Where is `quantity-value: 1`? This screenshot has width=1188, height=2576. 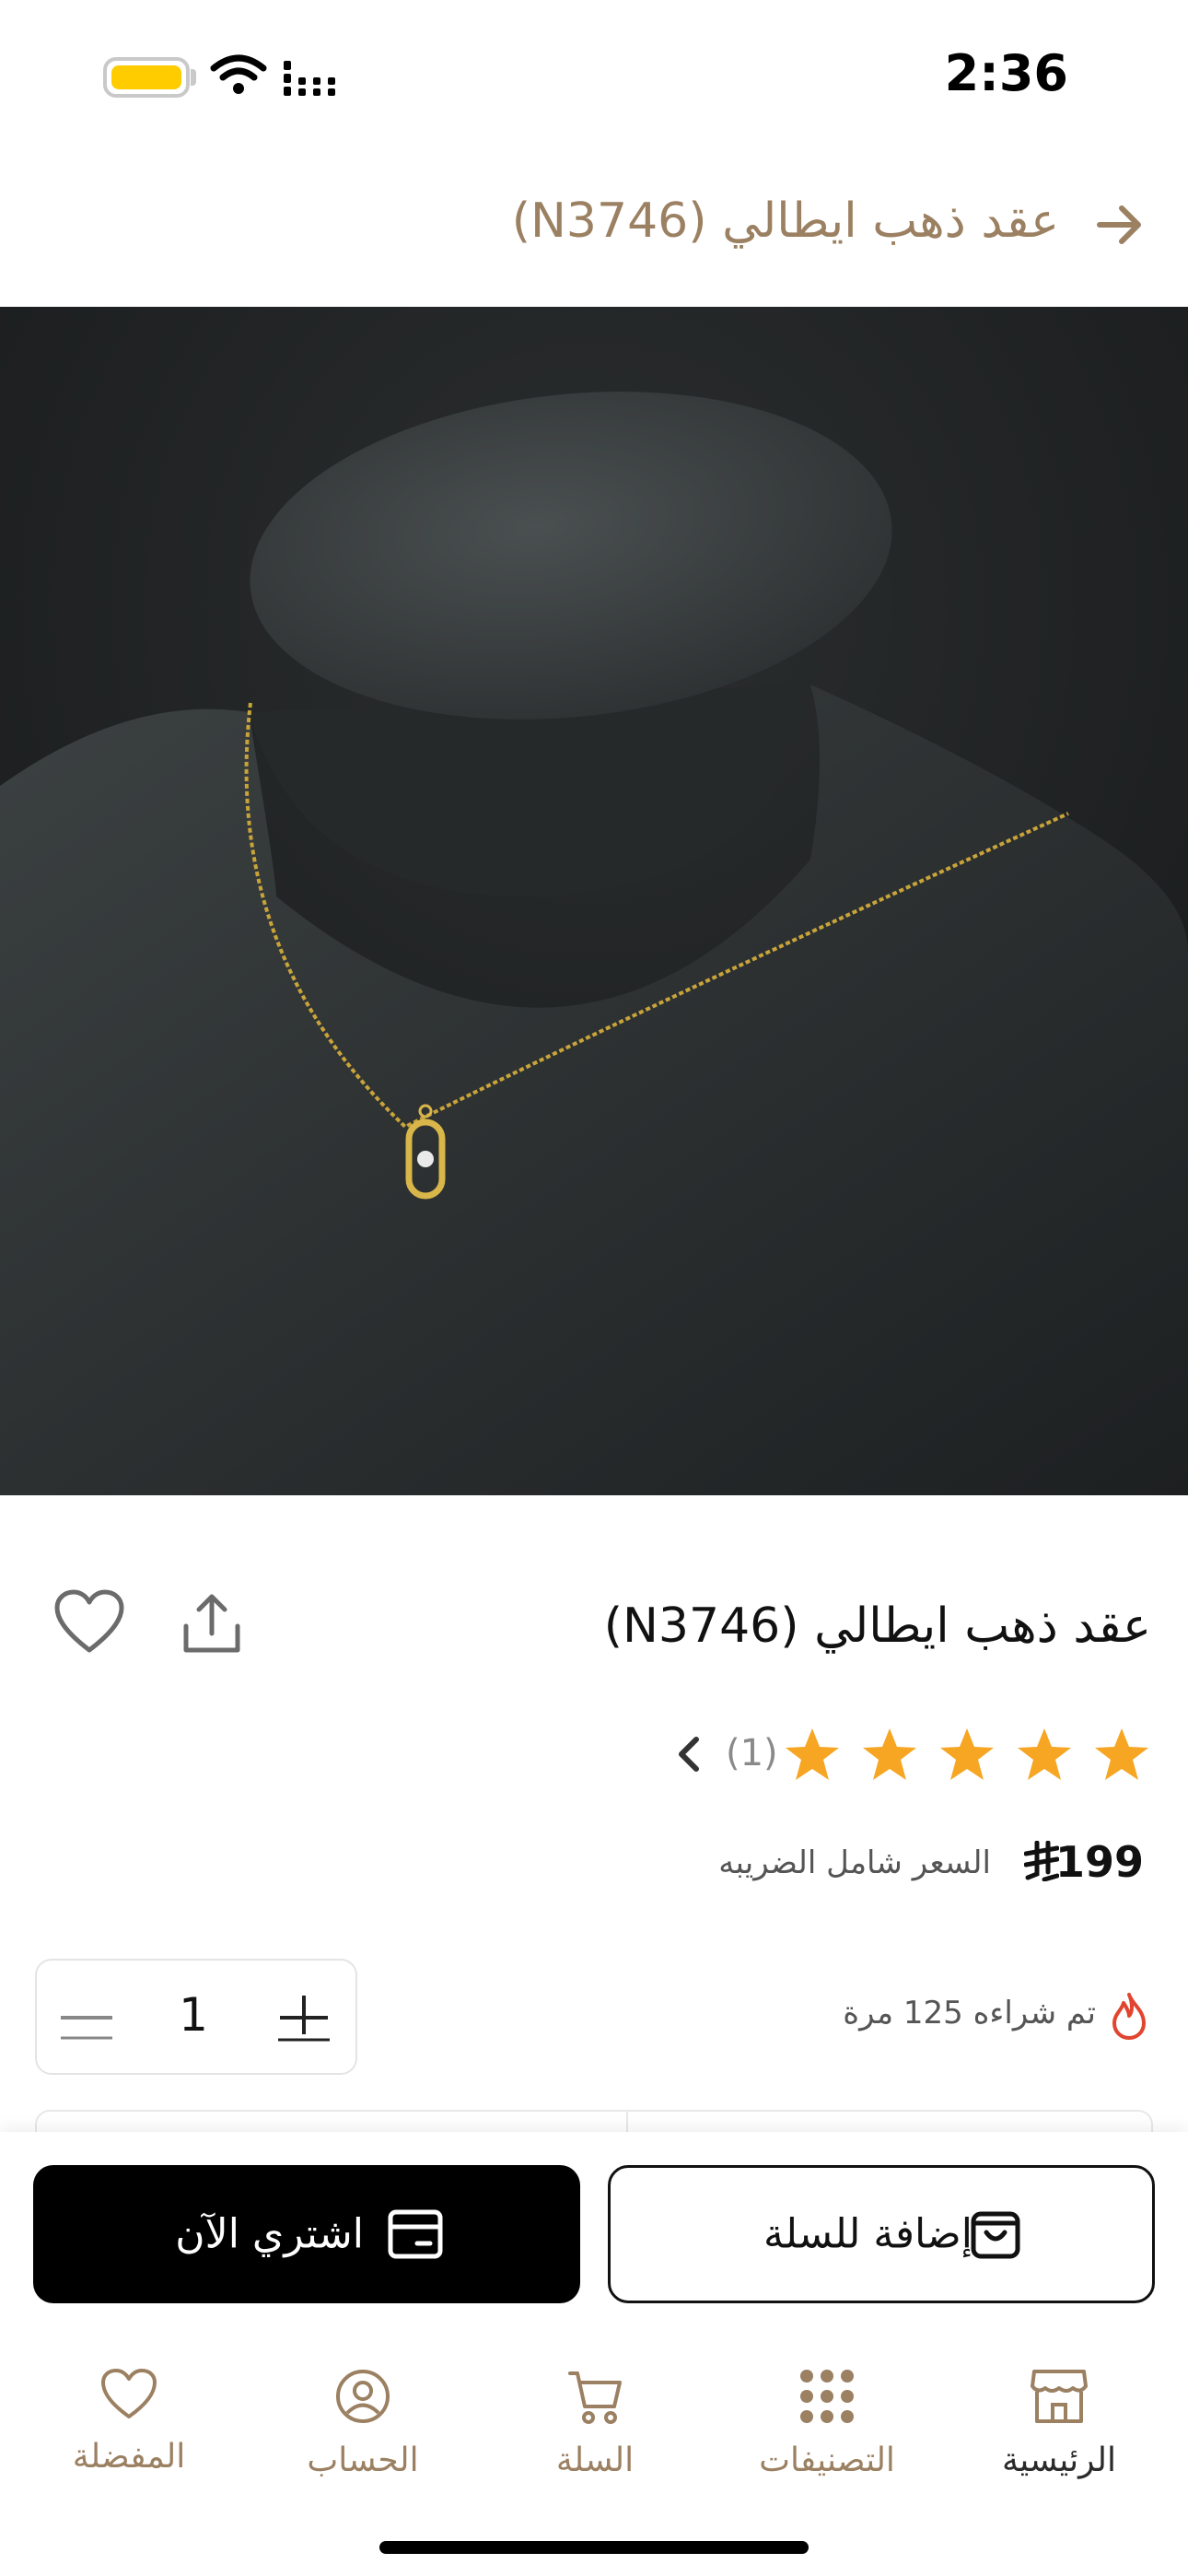
quantity-value: 1 is located at coordinates (193, 2015).